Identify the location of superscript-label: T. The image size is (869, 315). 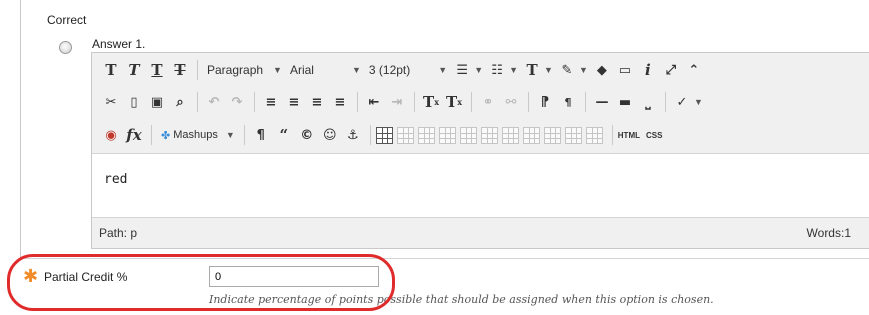
(429, 102).